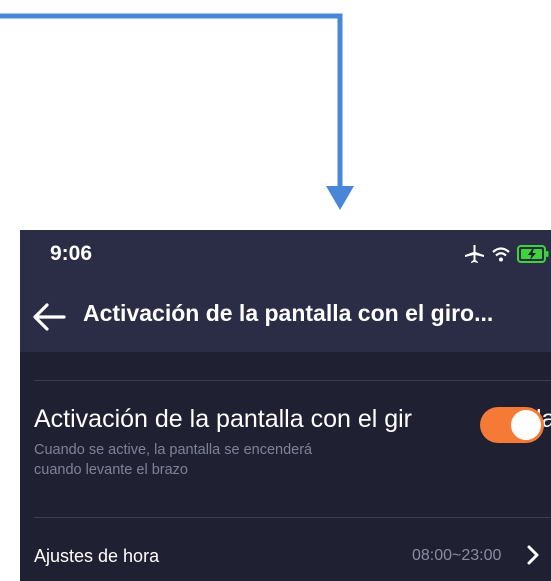 This screenshot has width=551, height=581. I want to click on airplane-icon, so click(474, 254).